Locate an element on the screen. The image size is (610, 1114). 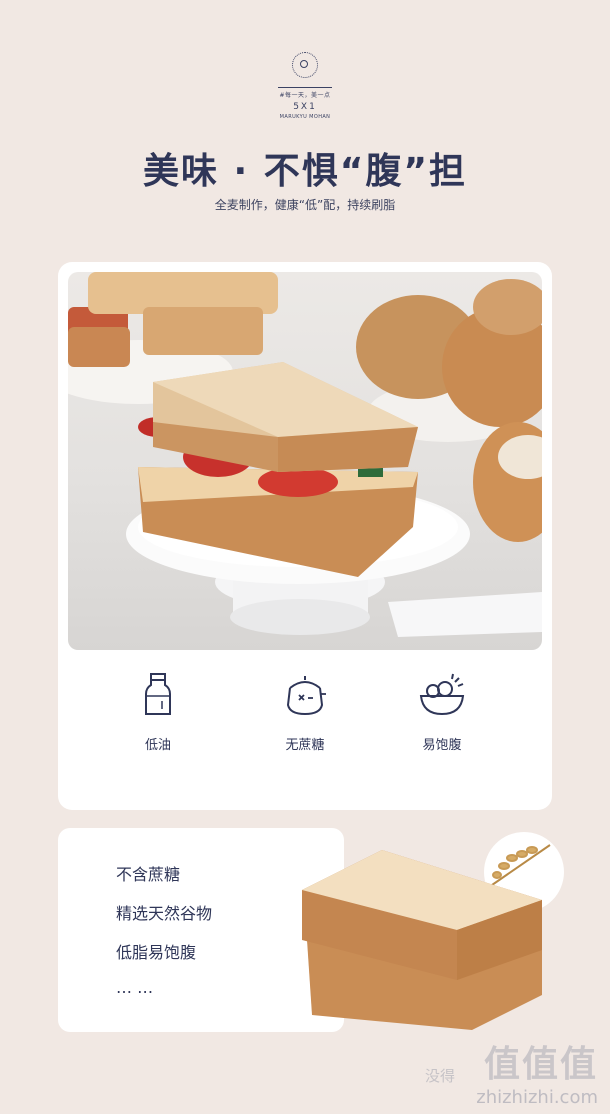
toast-slices-image is located at coordinates (433, 931).